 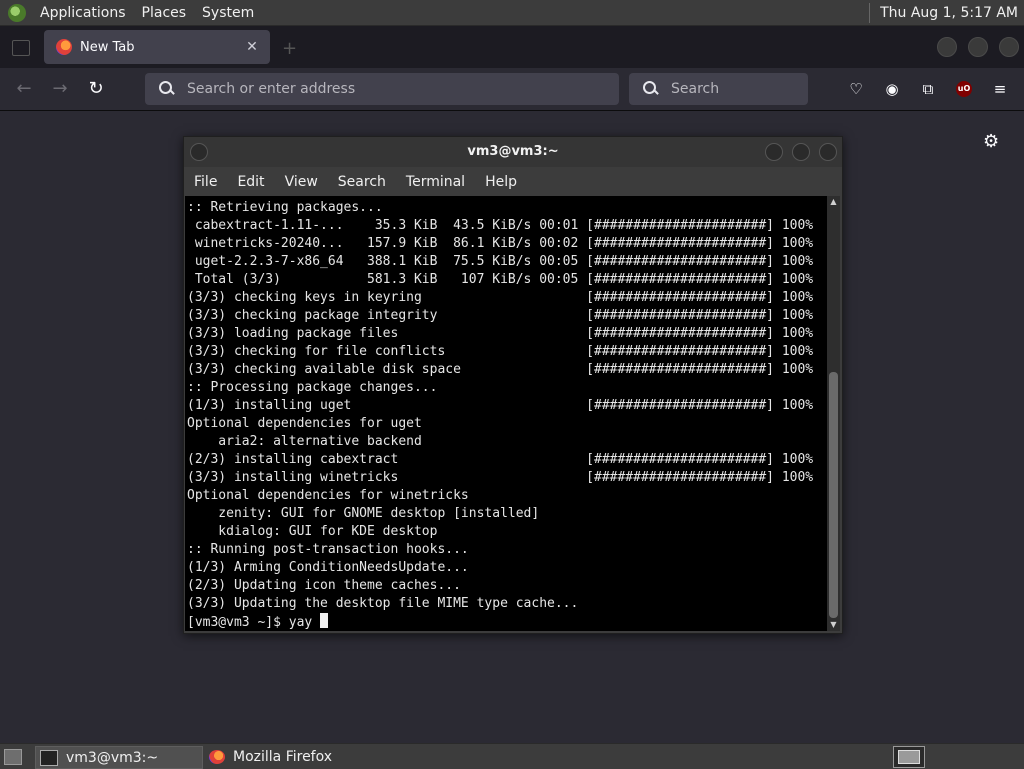 What do you see at coordinates (964, 89) in the screenshot?
I see `ublock-origin-icon: uO` at bounding box center [964, 89].